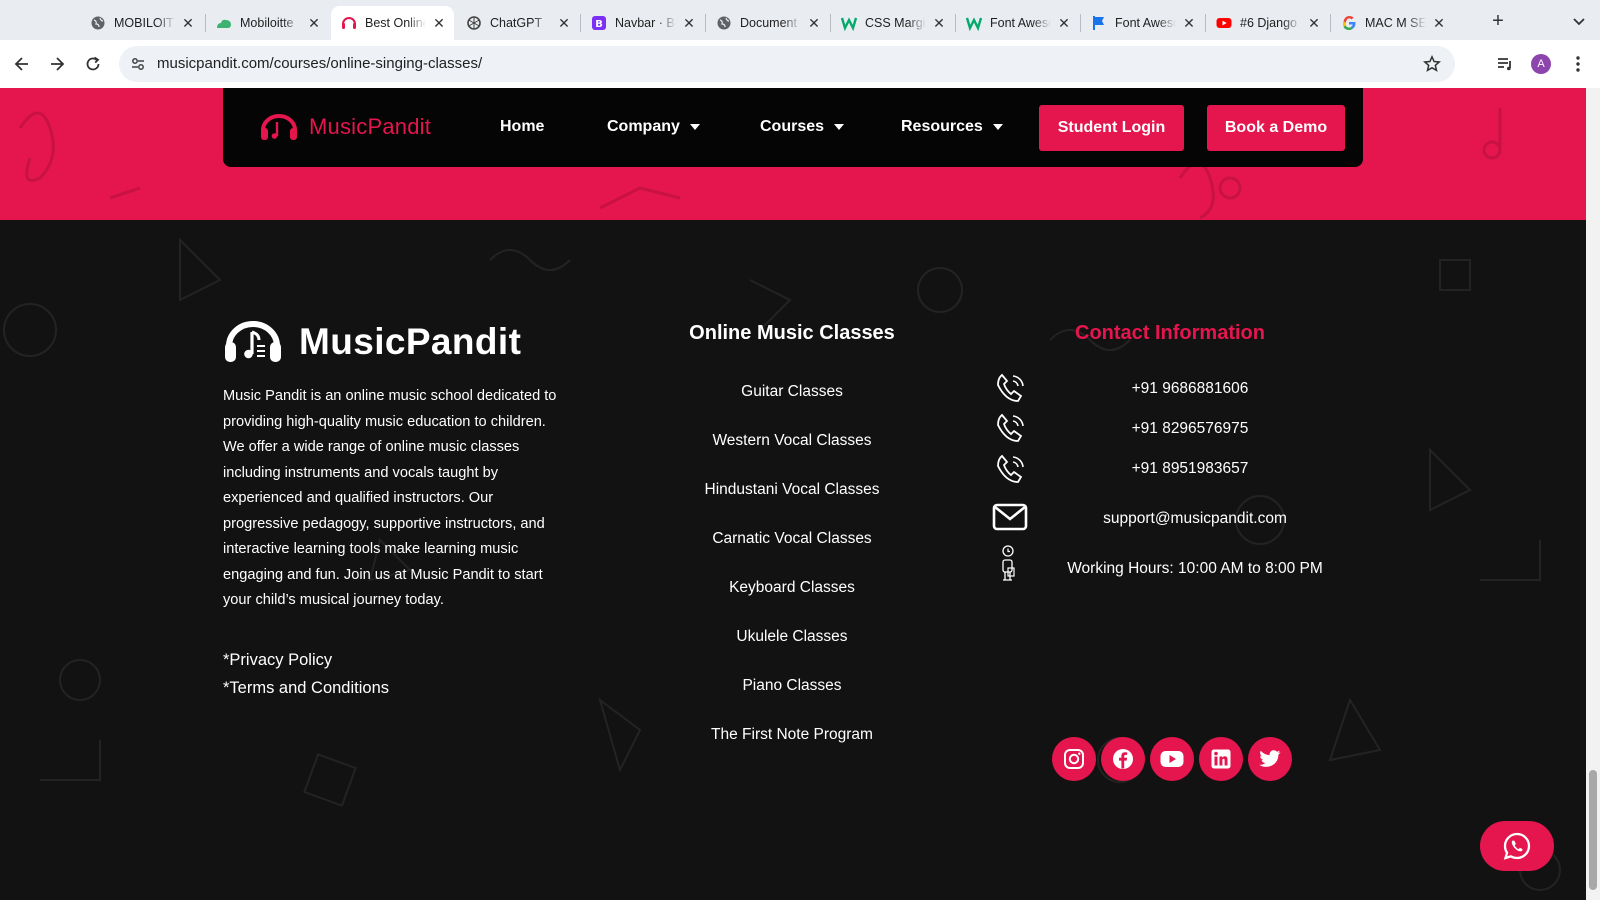  What do you see at coordinates (392, 23) in the screenshot?
I see `browser-tab-active: Best Online ✕` at bounding box center [392, 23].